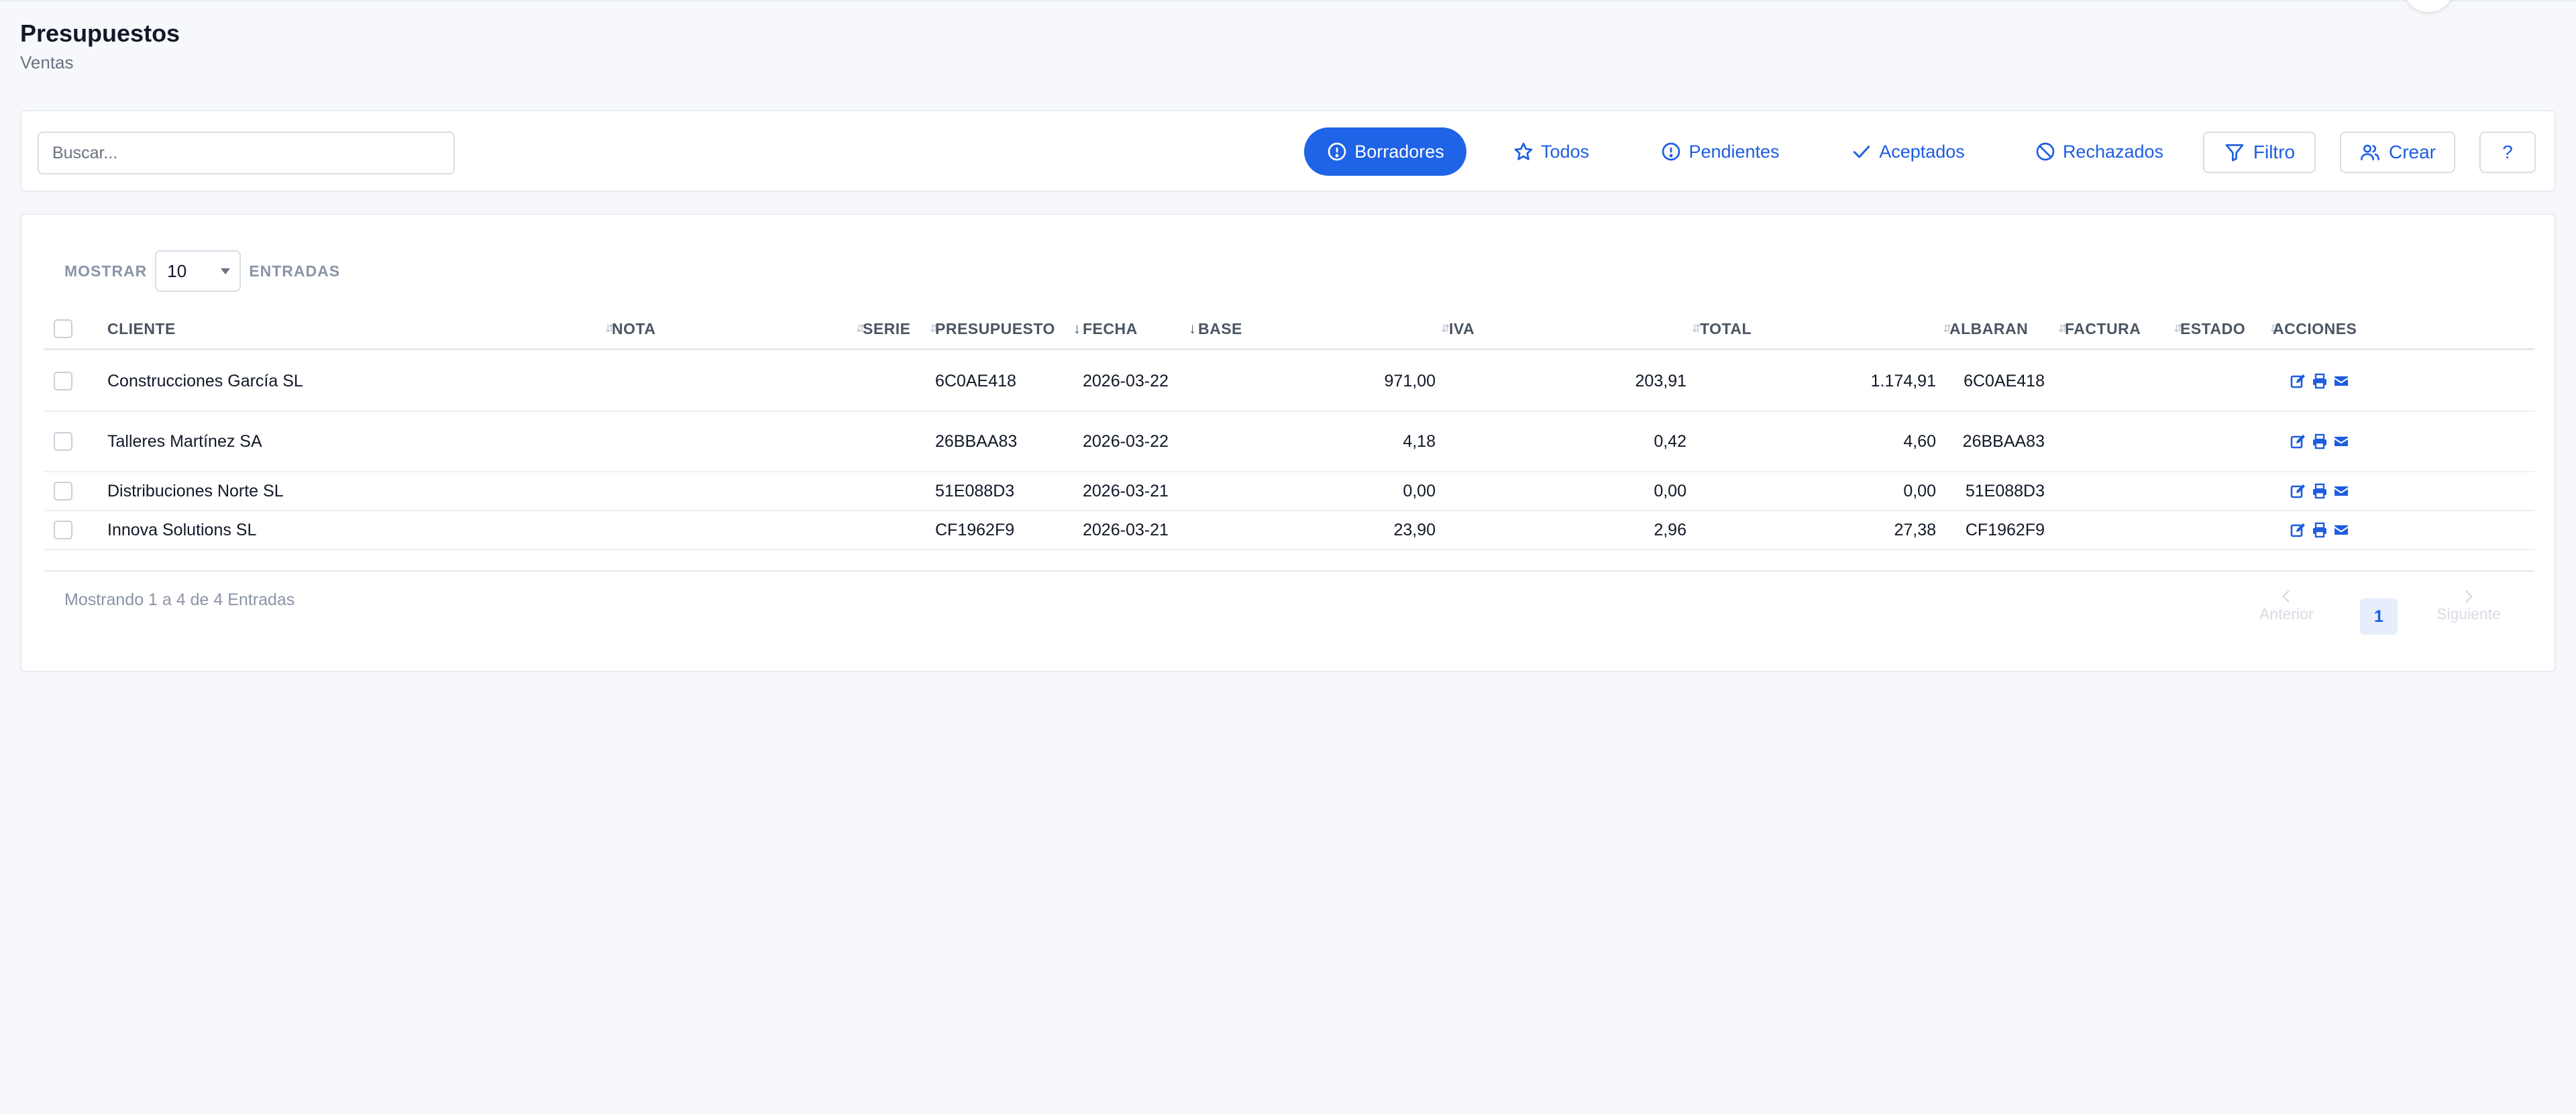 Image resolution: width=2576 pixels, height=1115 pixels. I want to click on page-title: Presupuestos, so click(100, 33).